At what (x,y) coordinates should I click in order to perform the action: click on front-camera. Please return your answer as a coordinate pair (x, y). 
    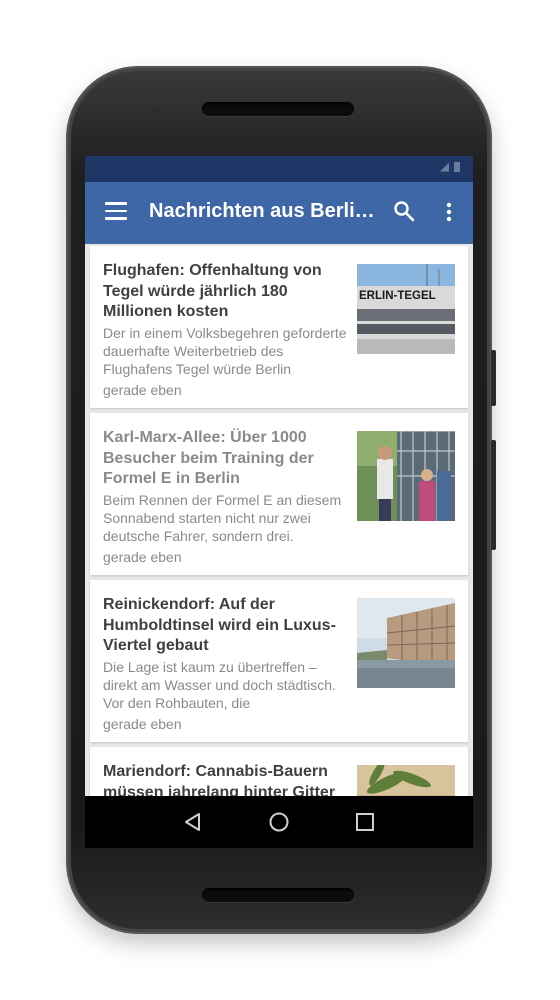
    Looking at the image, I should click on (155, 109).